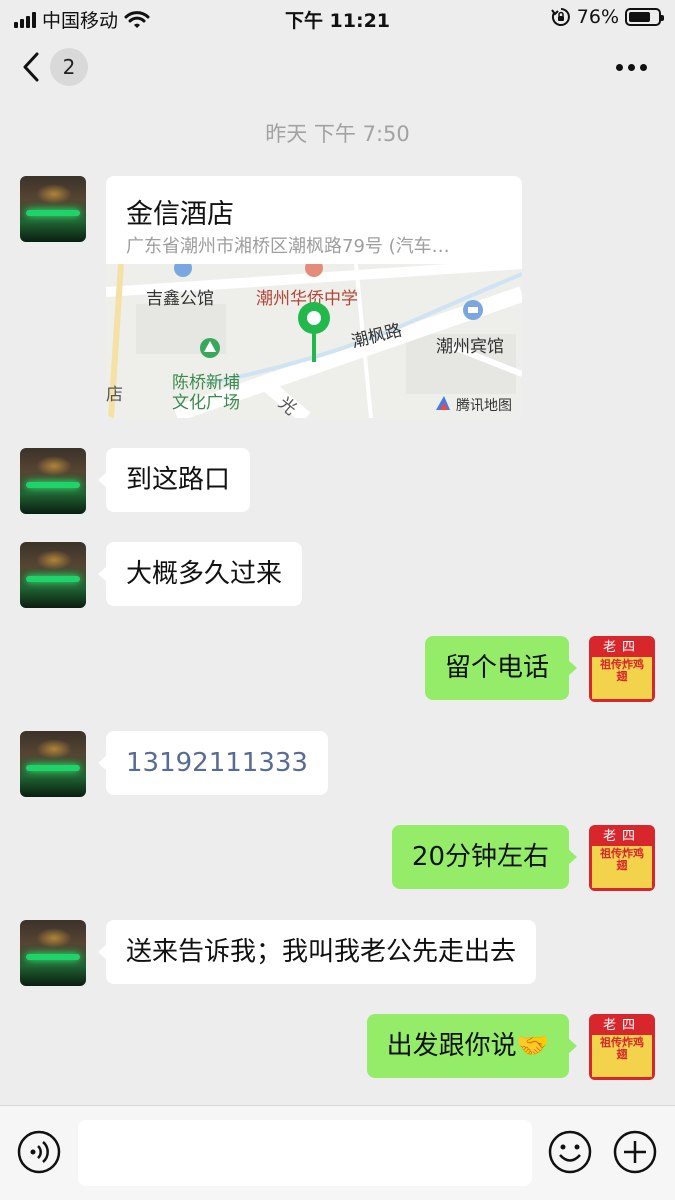 This screenshot has width=675, height=1200. I want to click on status-right: 76%, so click(607, 17).